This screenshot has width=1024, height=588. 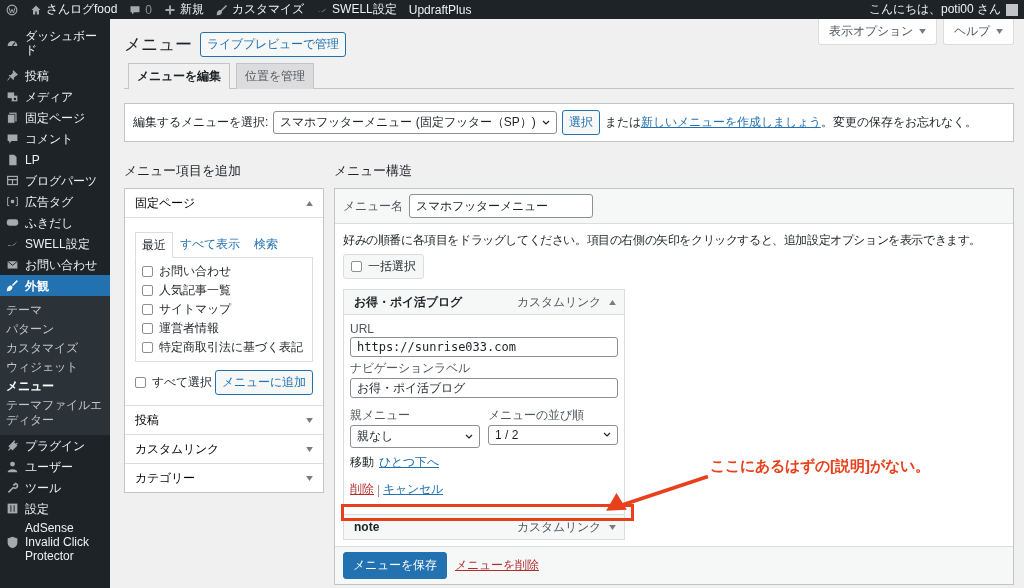 I want to click on toolbar-link: カスタマイズ, so click(x=268, y=9).